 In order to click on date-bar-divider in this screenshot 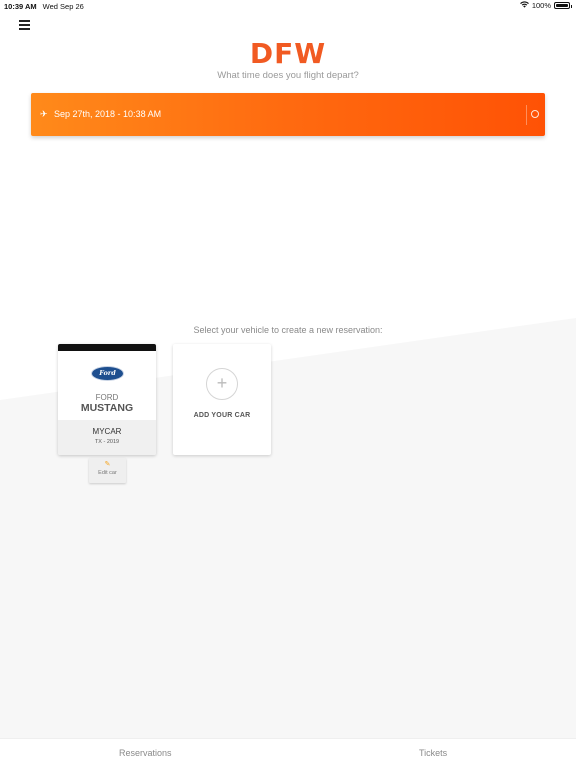, I will do `click(526, 115)`.